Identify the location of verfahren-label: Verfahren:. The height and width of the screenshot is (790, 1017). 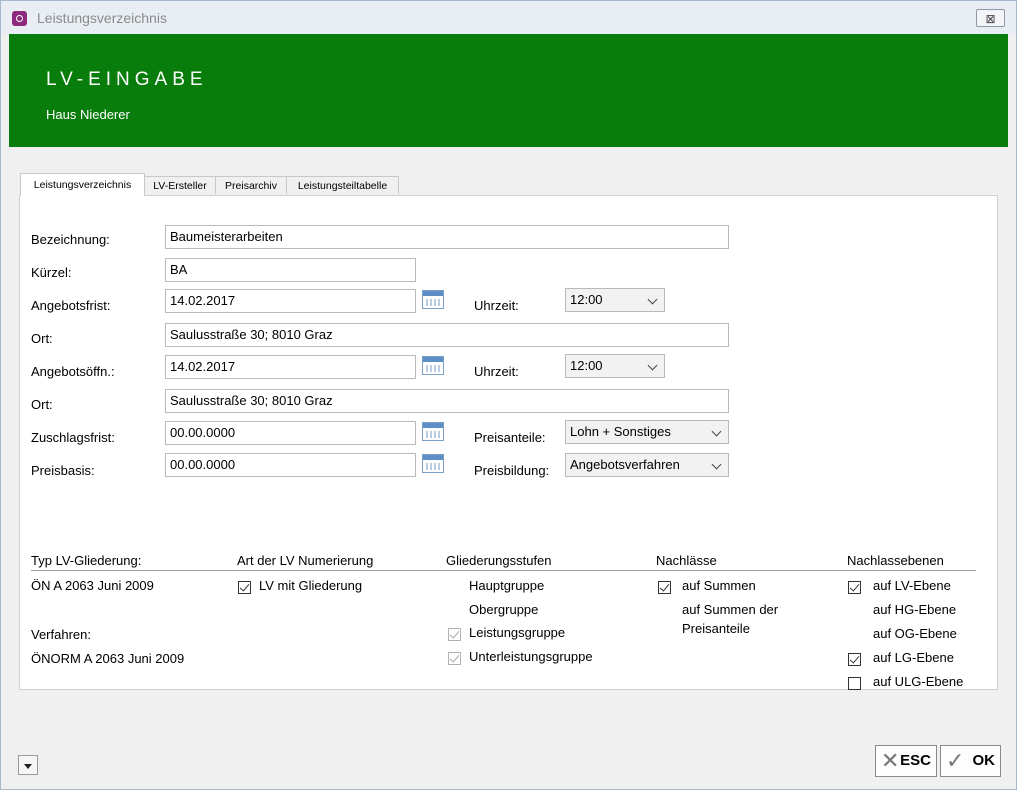
(61, 634).